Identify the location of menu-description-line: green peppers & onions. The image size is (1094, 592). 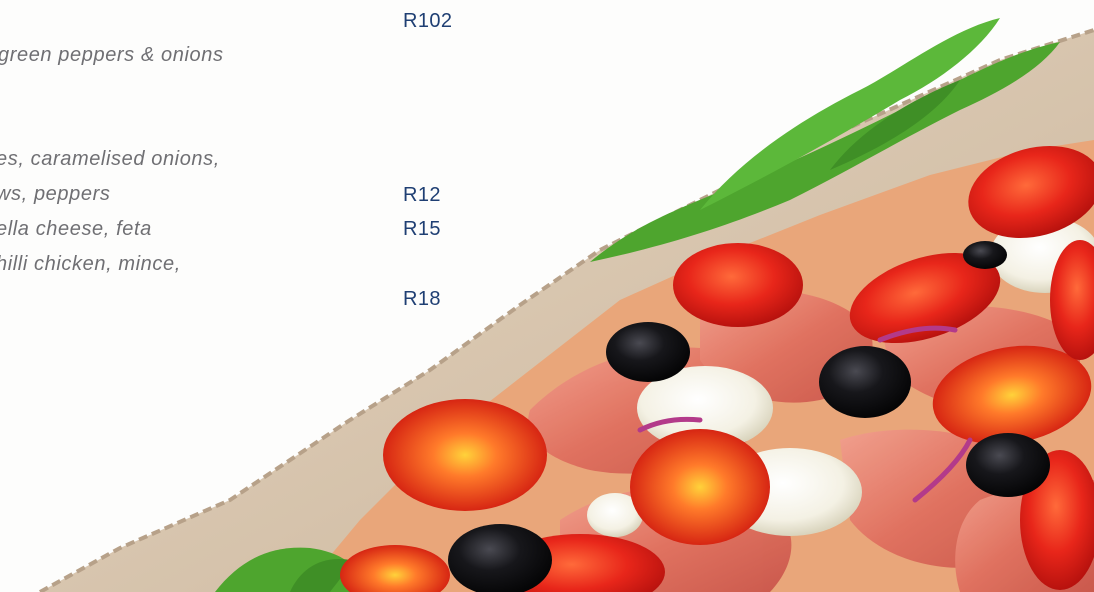
(112, 55).